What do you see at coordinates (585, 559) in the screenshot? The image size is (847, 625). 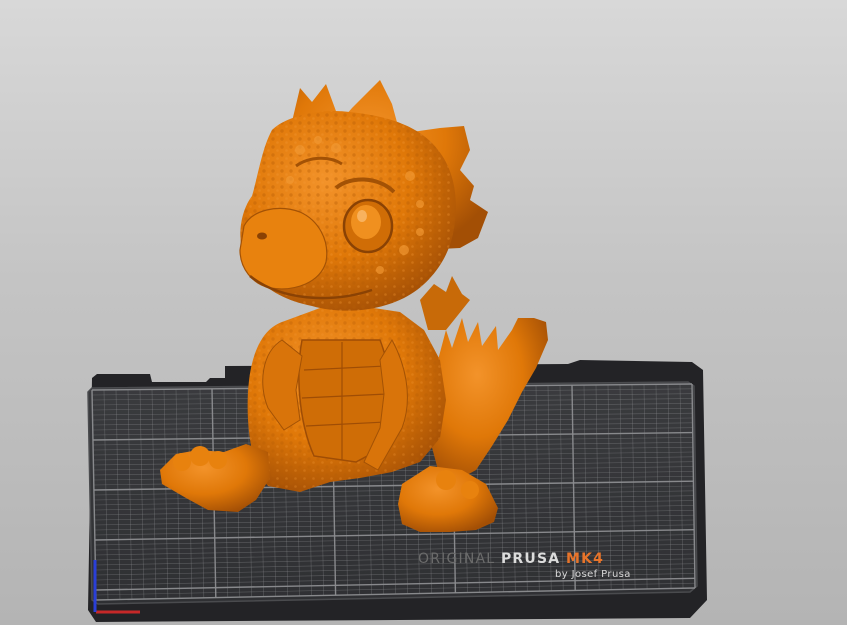 I see `logo-model-text: MK4` at bounding box center [585, 559].